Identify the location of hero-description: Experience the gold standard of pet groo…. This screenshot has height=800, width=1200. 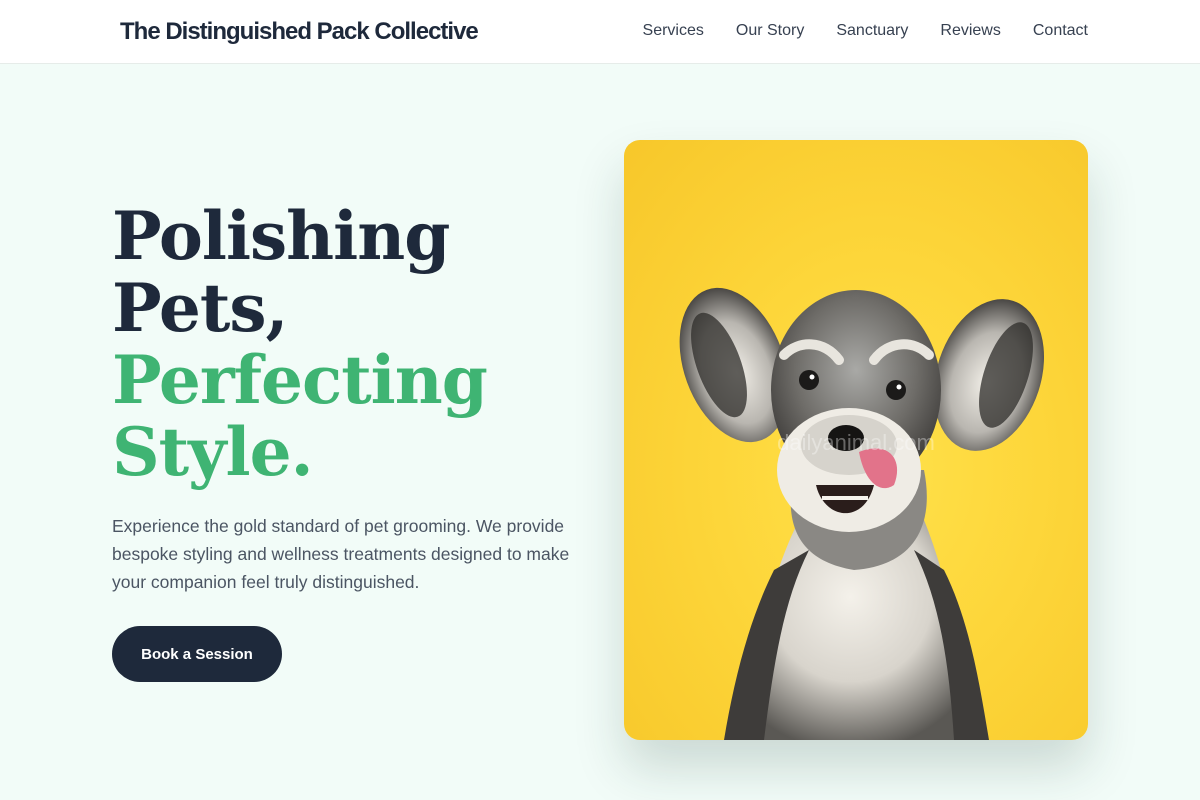
(341, 554).